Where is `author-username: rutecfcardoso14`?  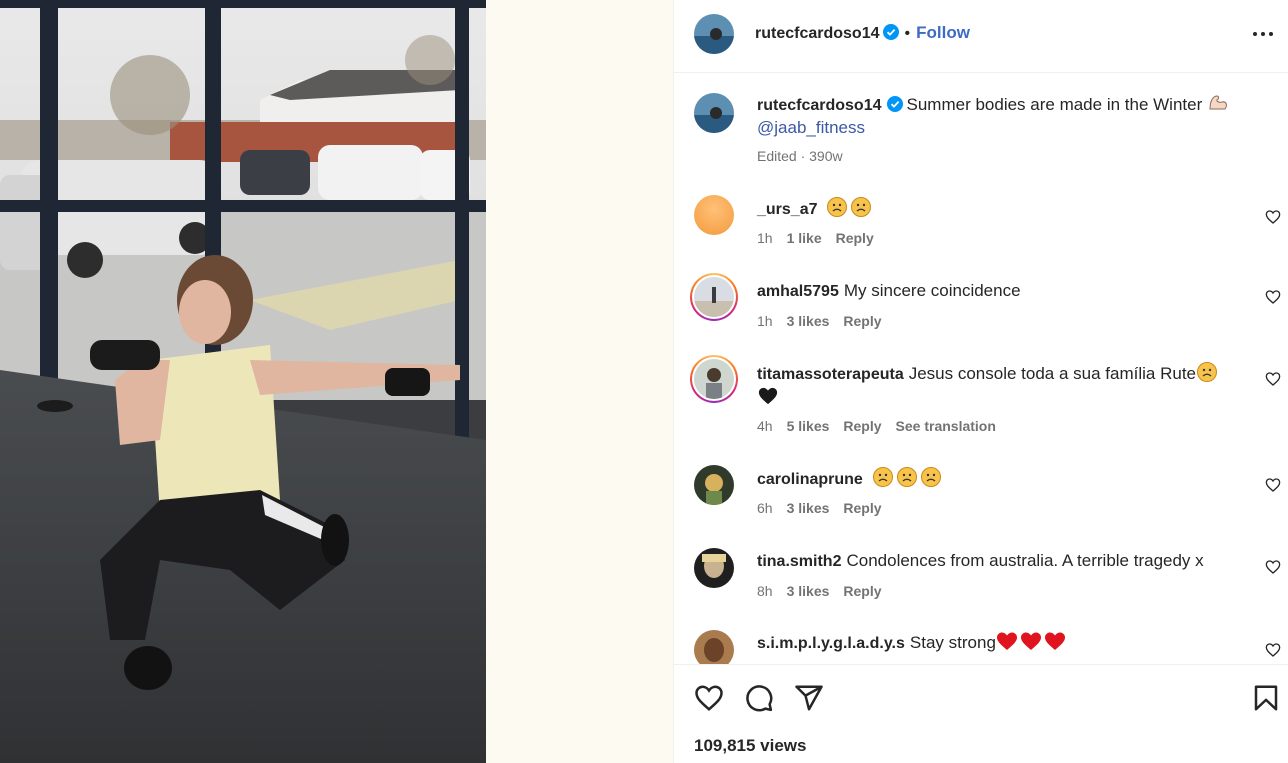
author-username: rutecfcardoso14 is located at coordinates (817, 33).